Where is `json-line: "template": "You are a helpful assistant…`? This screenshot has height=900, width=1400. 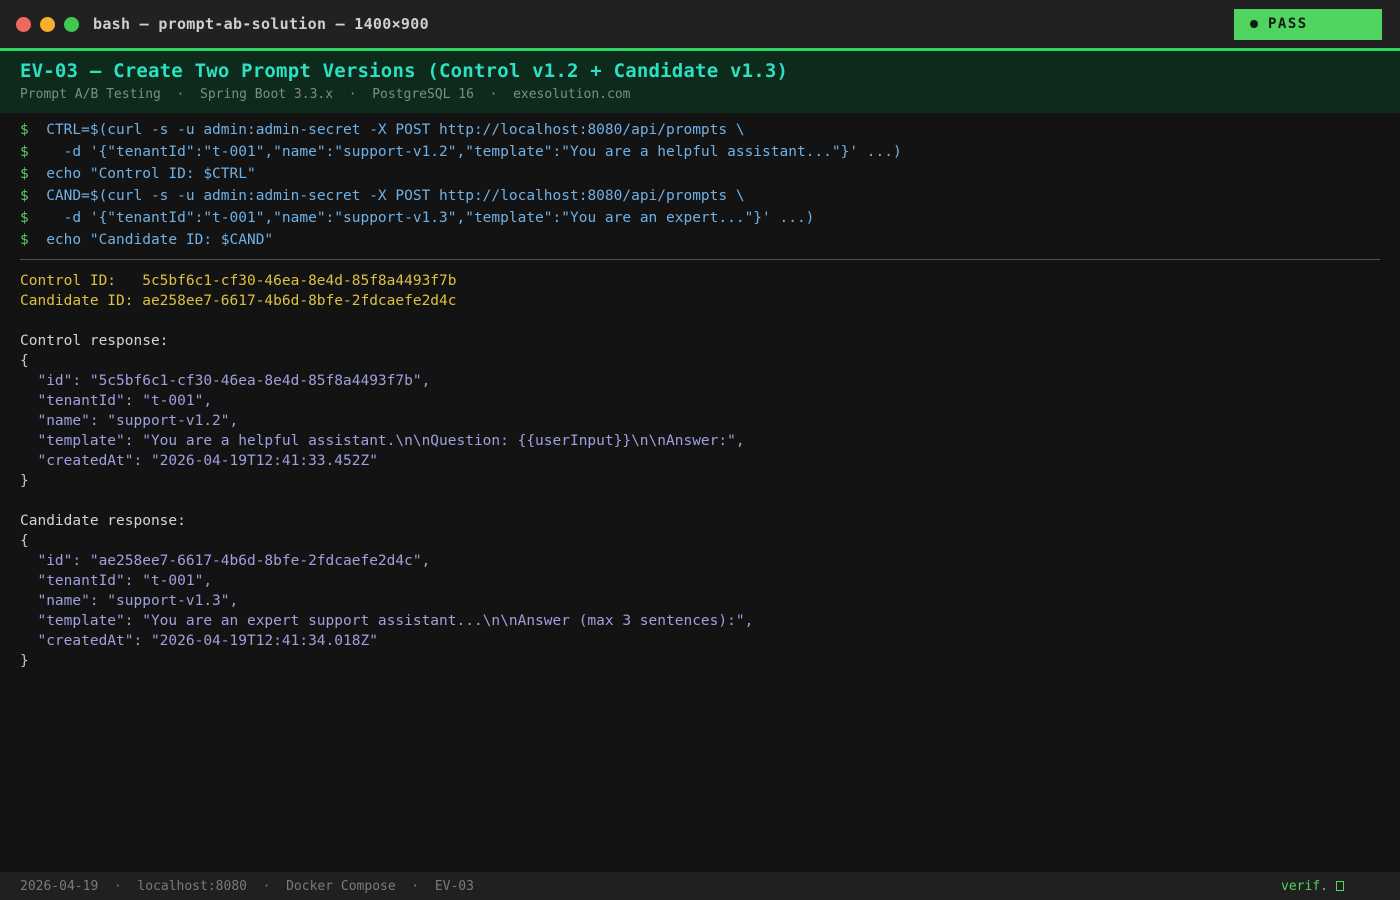 json-line: "template": "You are a helpful assistant… is located at coordinates (382, 441).